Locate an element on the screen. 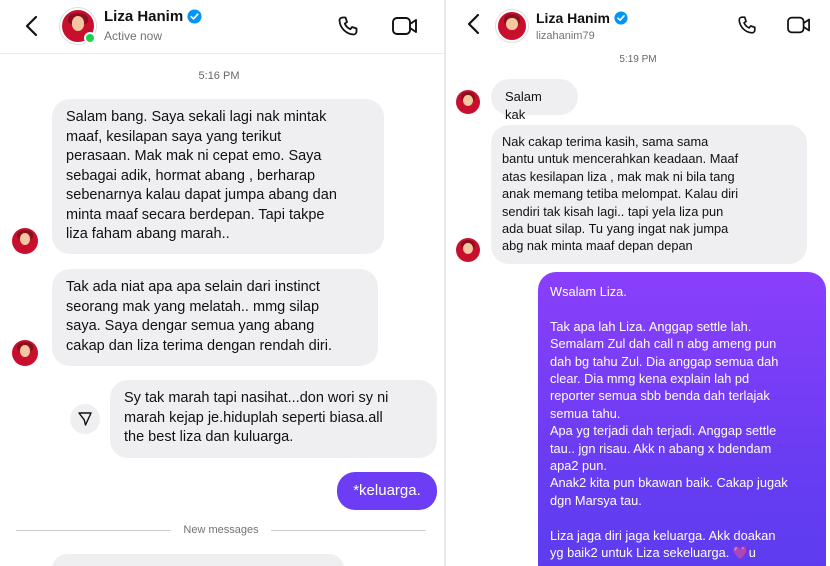 Image resolution: width=830 pixels, height=566 pixels. avatar is located at coordinates (512, 26).